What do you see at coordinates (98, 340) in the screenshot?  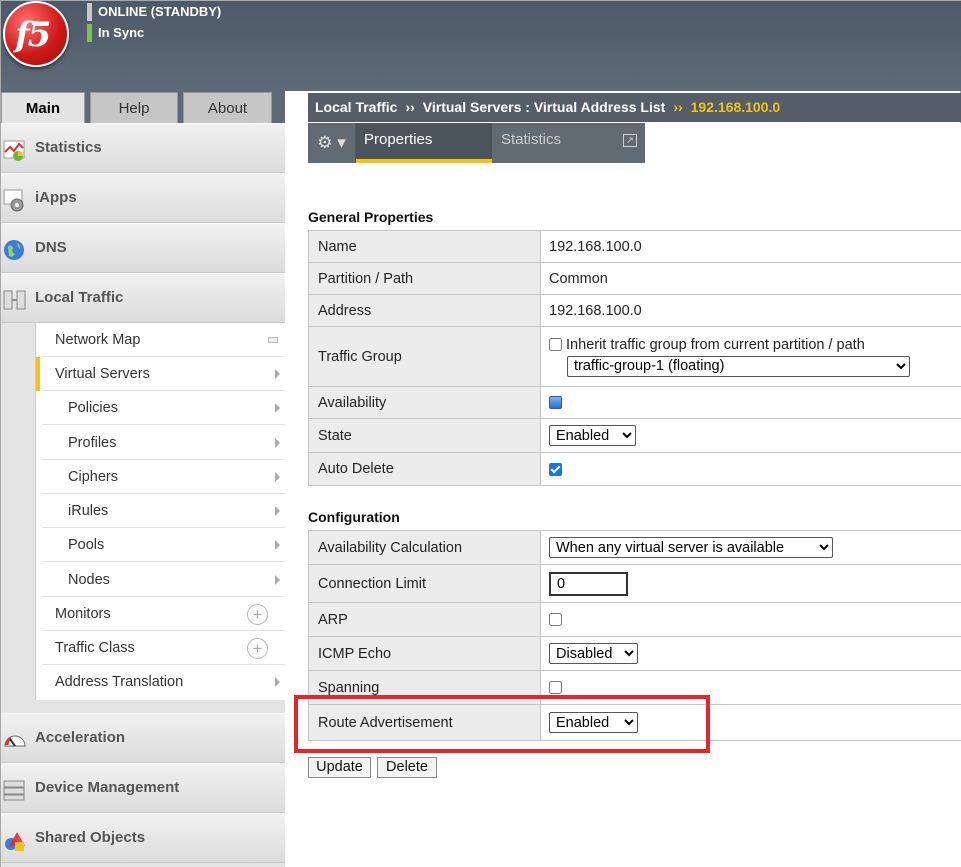 I see `subnav-label: Network Map` at bounding box center [98, 340].